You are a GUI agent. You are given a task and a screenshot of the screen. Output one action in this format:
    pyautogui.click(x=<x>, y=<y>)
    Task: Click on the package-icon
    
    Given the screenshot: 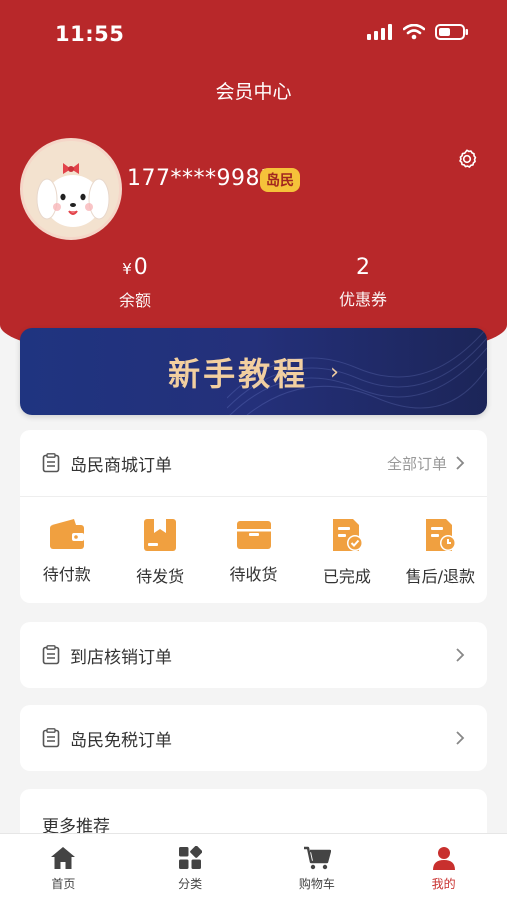 What is the action you would take?
    pyautogui.click(x=253, y=535)
    